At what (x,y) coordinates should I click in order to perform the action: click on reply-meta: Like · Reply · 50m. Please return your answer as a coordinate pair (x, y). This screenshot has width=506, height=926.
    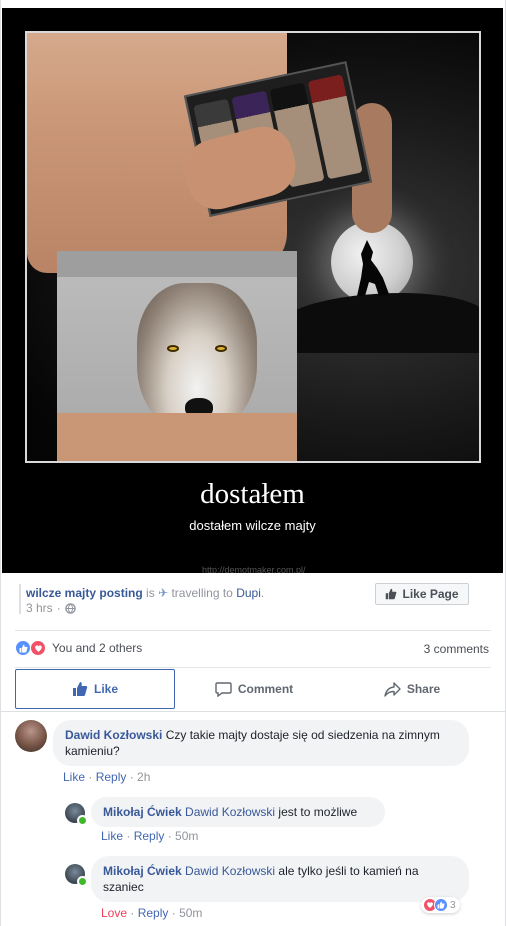
    Looking at the image, I should click on (150, 836).